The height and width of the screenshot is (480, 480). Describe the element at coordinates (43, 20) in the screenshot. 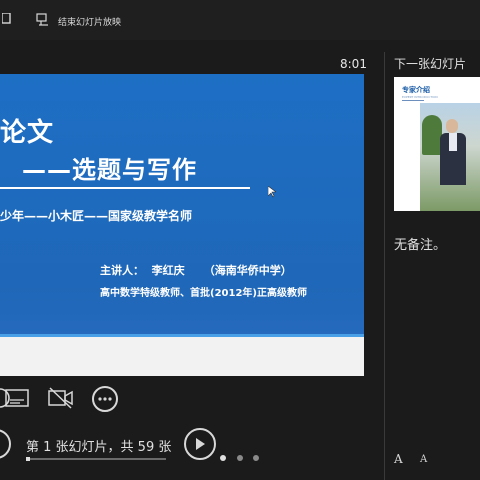

I see `end-slideshow-icon` at that location.